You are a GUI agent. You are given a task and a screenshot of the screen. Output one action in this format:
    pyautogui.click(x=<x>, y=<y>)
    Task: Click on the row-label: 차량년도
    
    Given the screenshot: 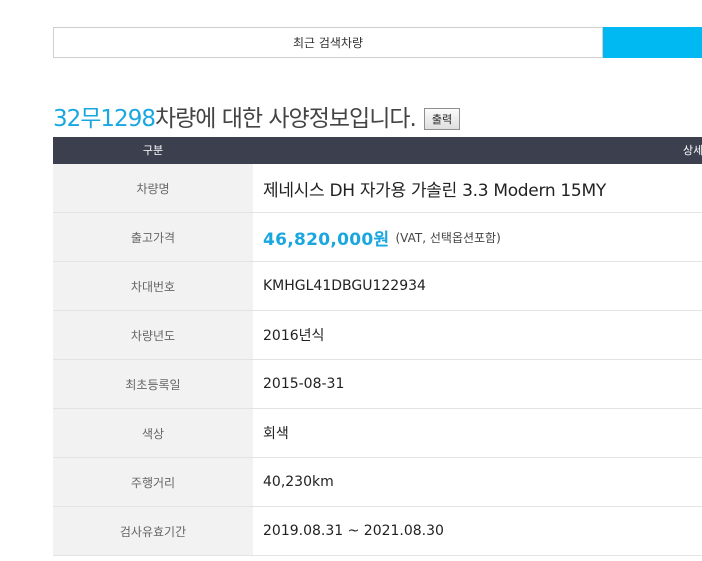 What is the action you would take?
    pyautogui.click(x=153, y=335)
    